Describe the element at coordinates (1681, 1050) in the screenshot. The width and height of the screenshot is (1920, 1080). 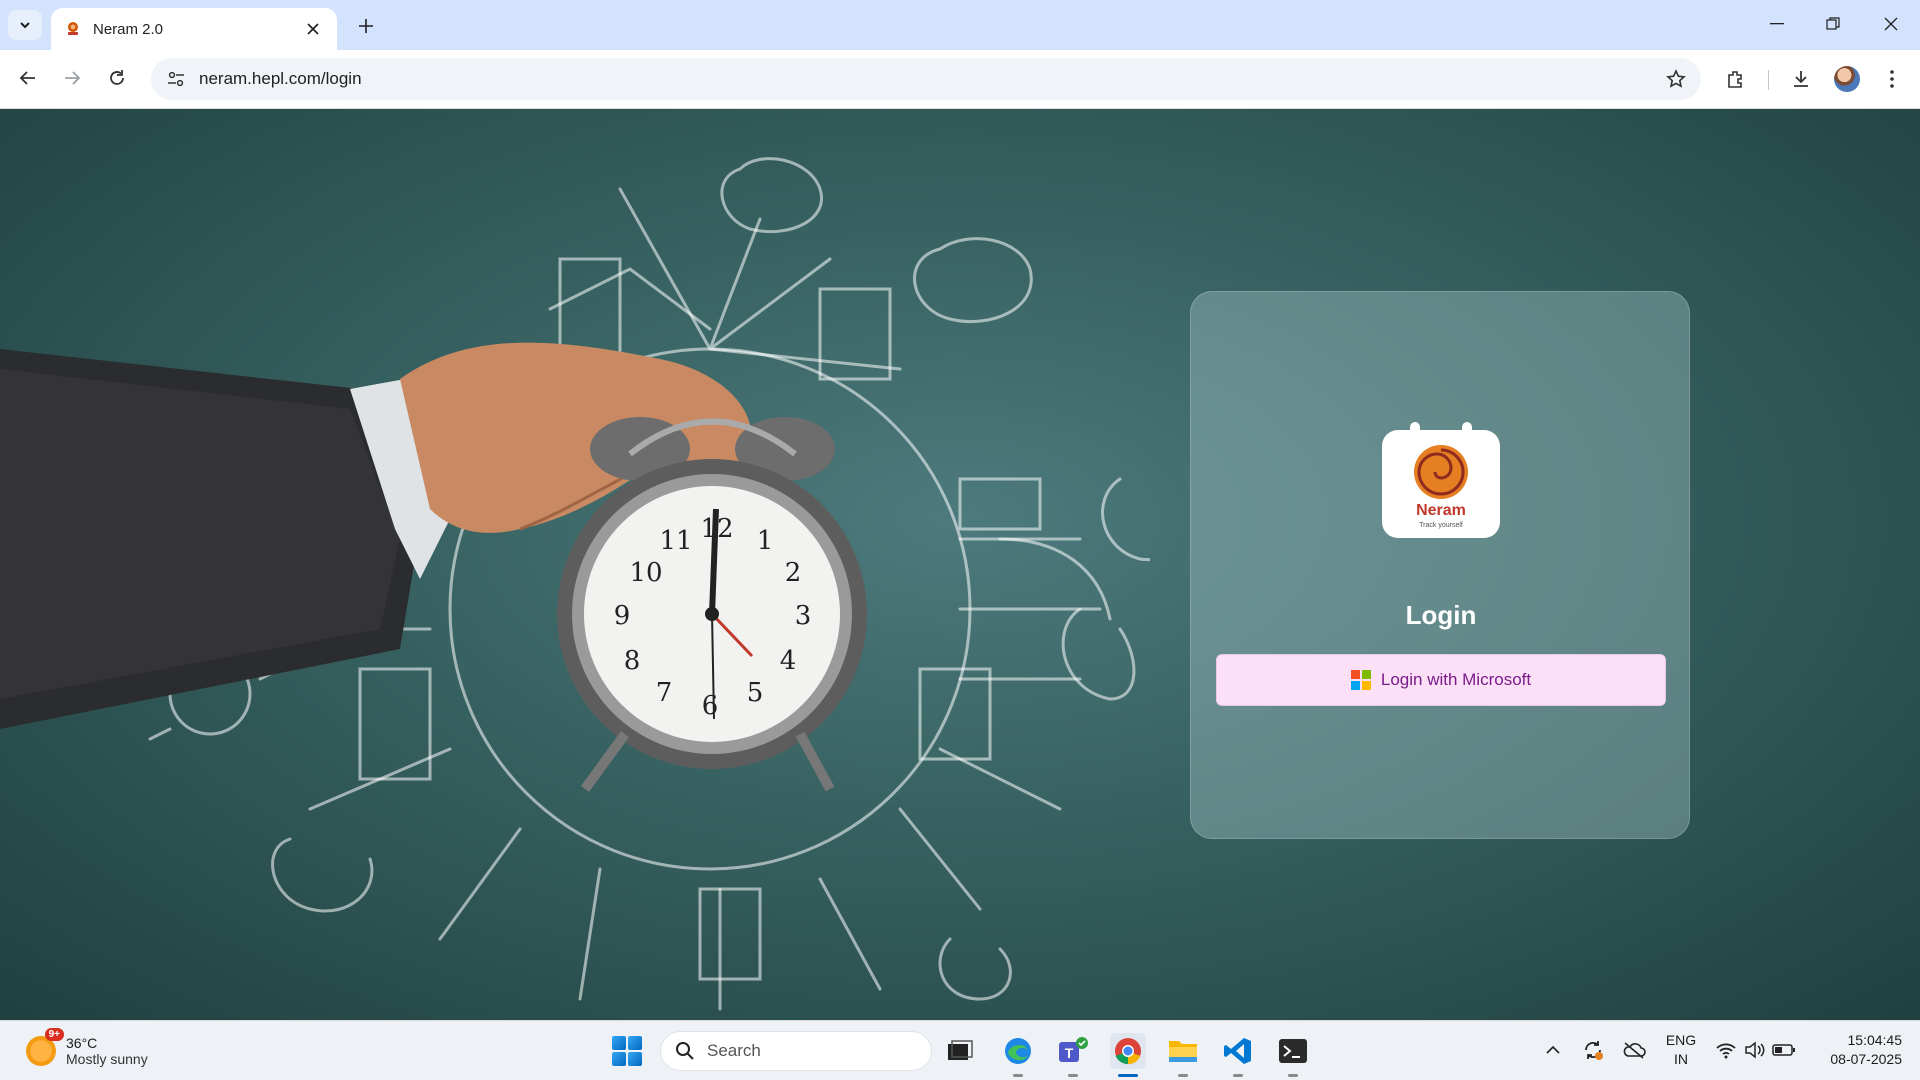
I see `language-indicator: ENG IN` at that location.